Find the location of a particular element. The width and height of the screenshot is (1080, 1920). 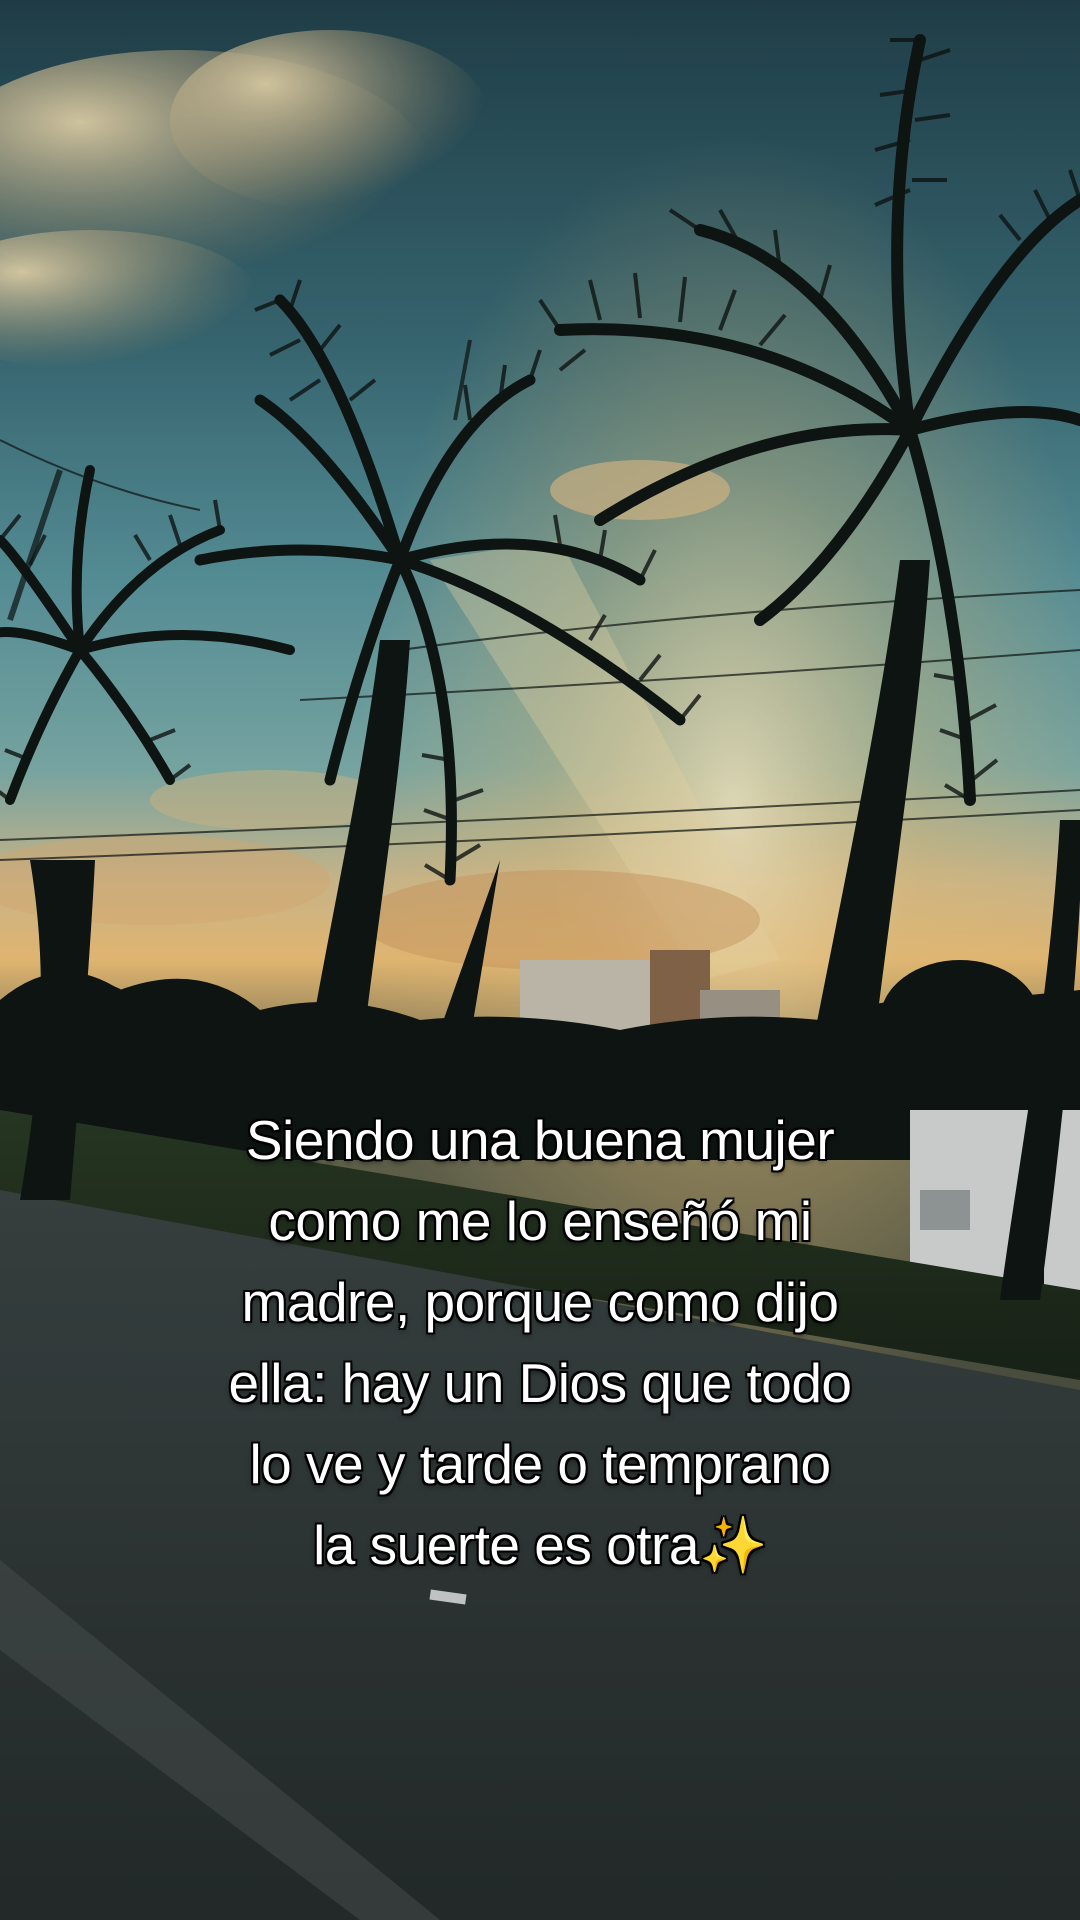

caption-line-6: la suerte es otra✨ is located at coordinates (540, 1545).